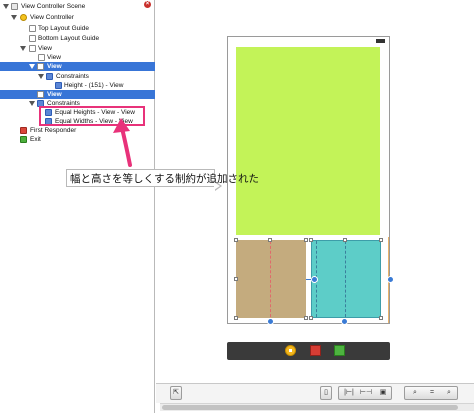  Describe the element at coordinates (415, 393) in the screenshot. I see `zoom-out-button: ⌕` at that location.